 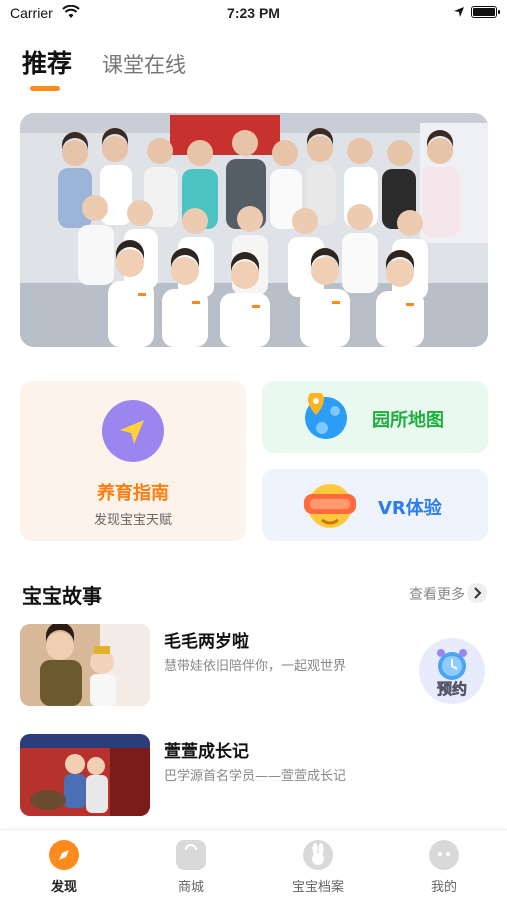 I want to click on nav-label: 宝宝档案, so click(x=317, y=887).